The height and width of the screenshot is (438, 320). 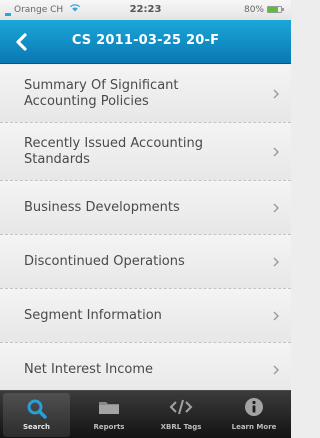 I want to click on tab-bar: Search Reports XBRL Tags Learn More, so click(x=145, y=414).